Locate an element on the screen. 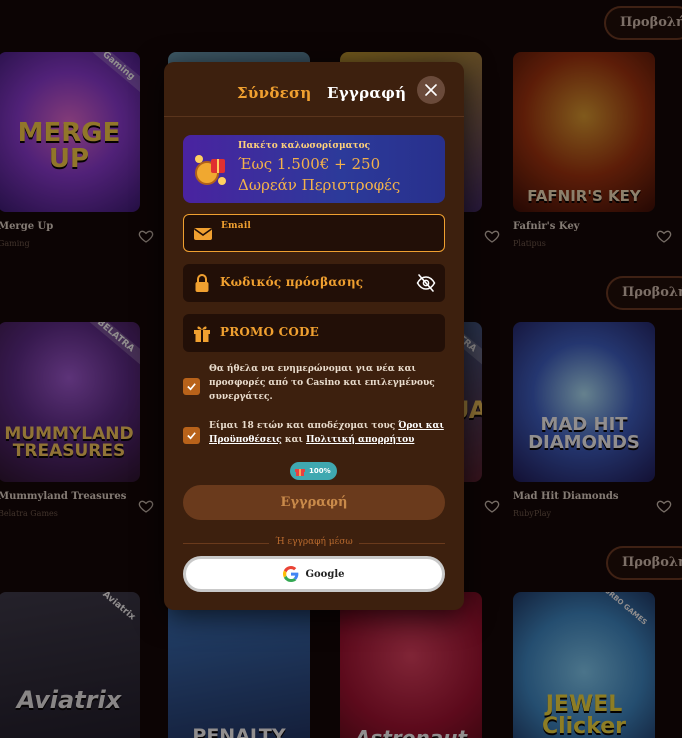 This screenshot has width=682, height=738. email-field: Email is located at coordinates (314, 233).